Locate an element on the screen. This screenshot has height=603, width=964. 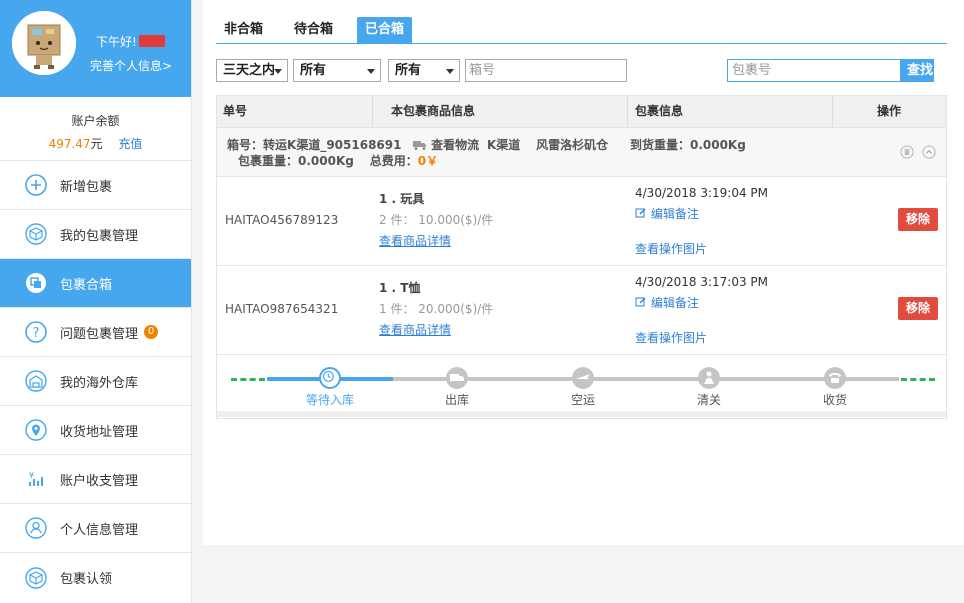
arrival-weight: 0.000Kg is located at coordinates (717, 145).